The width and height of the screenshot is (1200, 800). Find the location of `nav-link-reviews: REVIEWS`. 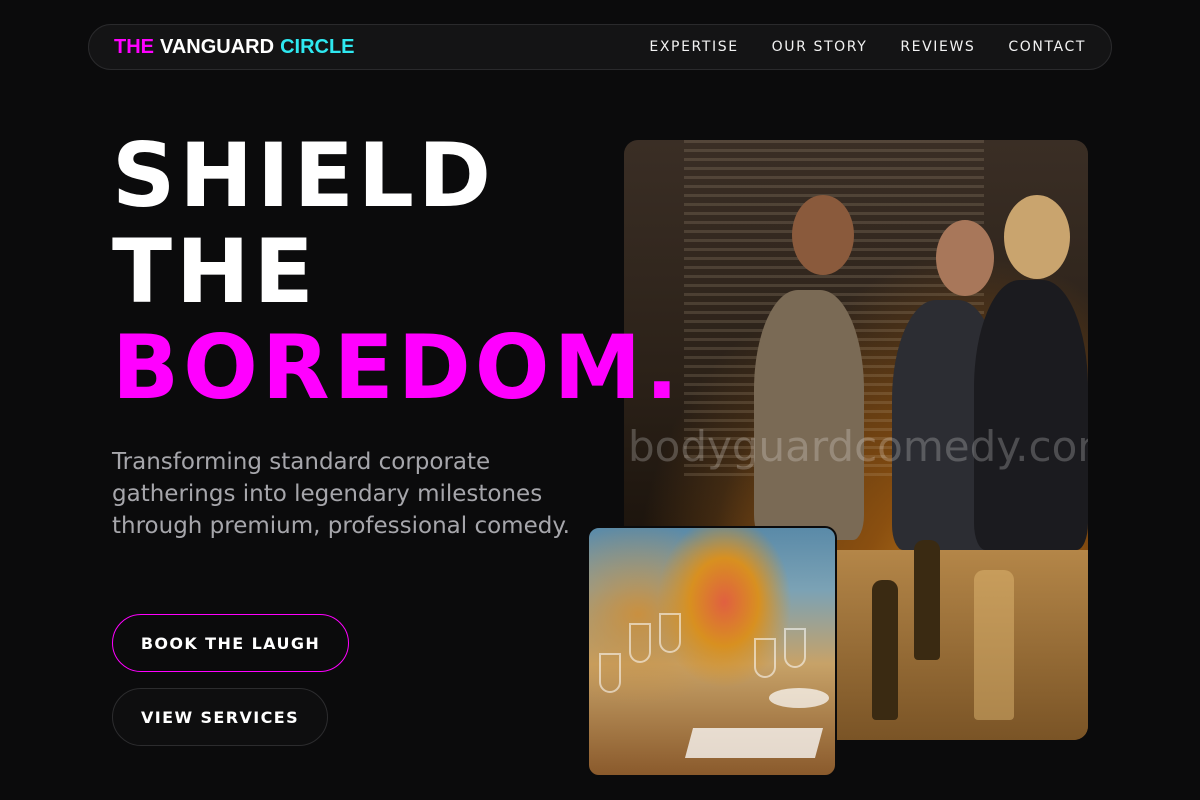

nav-link-reviews: REVIEWS is located at coordinates (937, 47).